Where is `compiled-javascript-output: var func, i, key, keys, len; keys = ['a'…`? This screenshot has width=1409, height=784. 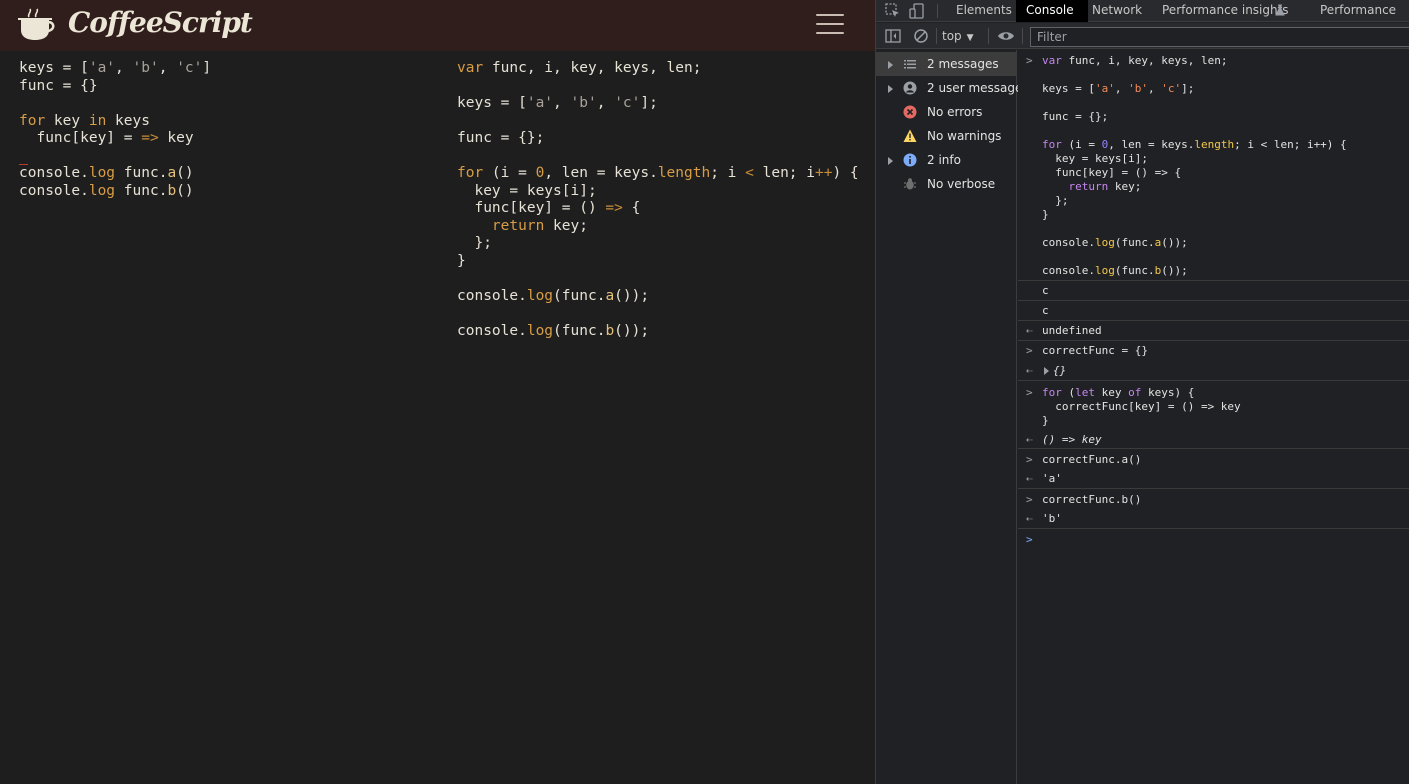
compiled-javascript-output: var func, i, key, keys, len; keys = ['a'… is located at coordinates (662, 200).